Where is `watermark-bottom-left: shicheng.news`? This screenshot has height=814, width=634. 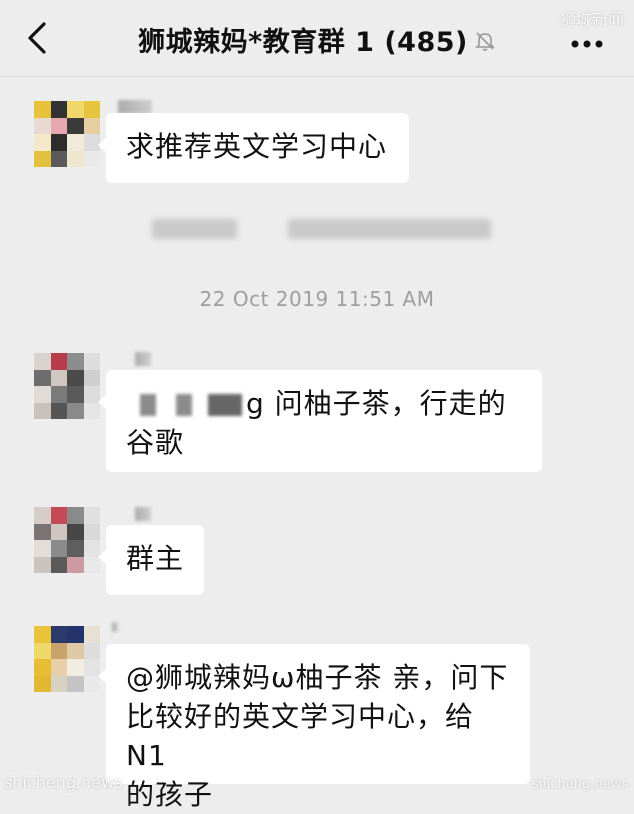 watermark-bottom-left: shicheng.news is located at coordinates (63, 782).